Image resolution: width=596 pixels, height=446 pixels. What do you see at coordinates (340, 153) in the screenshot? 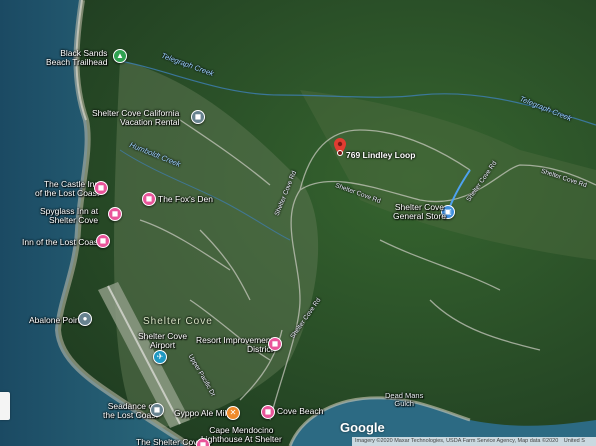
I see `selected-location-dot` at bounding box center [340, 153].